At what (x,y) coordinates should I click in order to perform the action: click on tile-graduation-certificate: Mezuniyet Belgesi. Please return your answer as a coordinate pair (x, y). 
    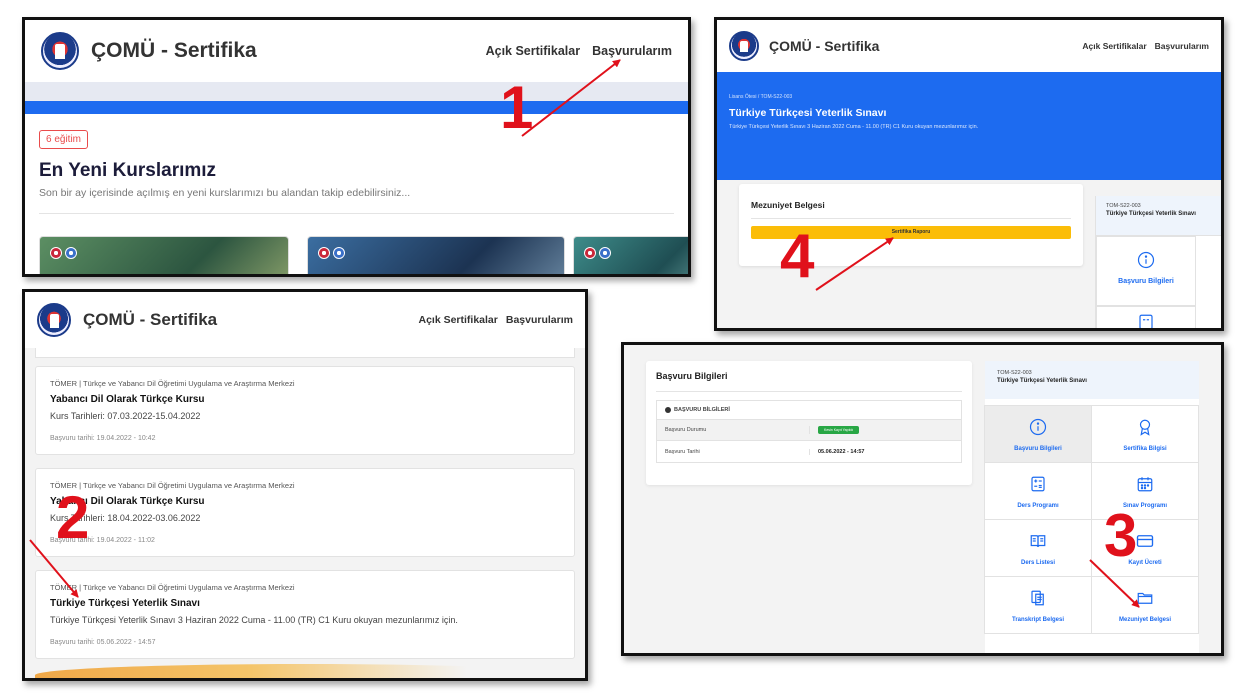
    Looking at the image, I should click on (1145, 605).